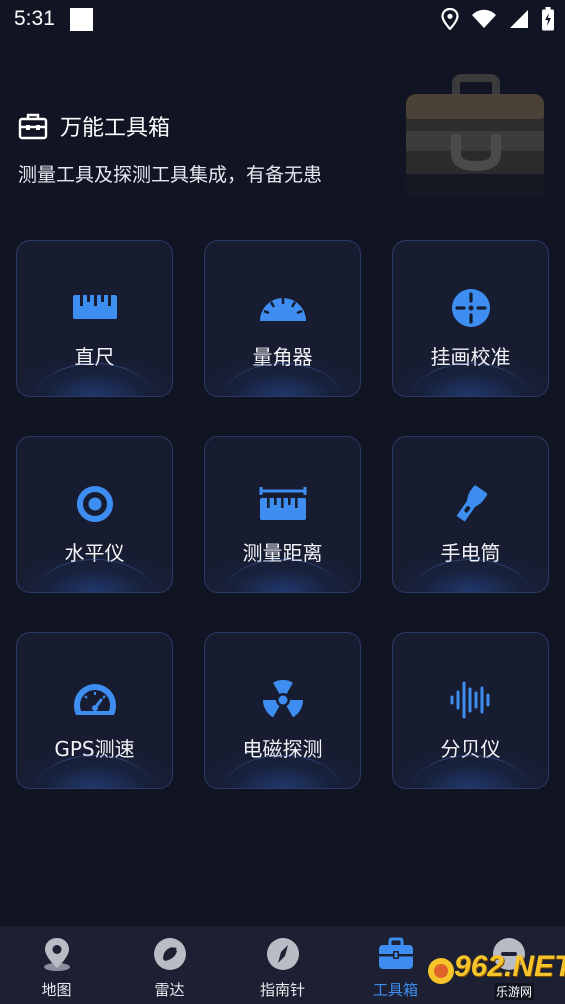 The height and width of the screenshot is (1004, 565). What do you see at coordinates (94, 700) in the screenshot?
I see `speedometer-icon` at bounding box center [94, 700].